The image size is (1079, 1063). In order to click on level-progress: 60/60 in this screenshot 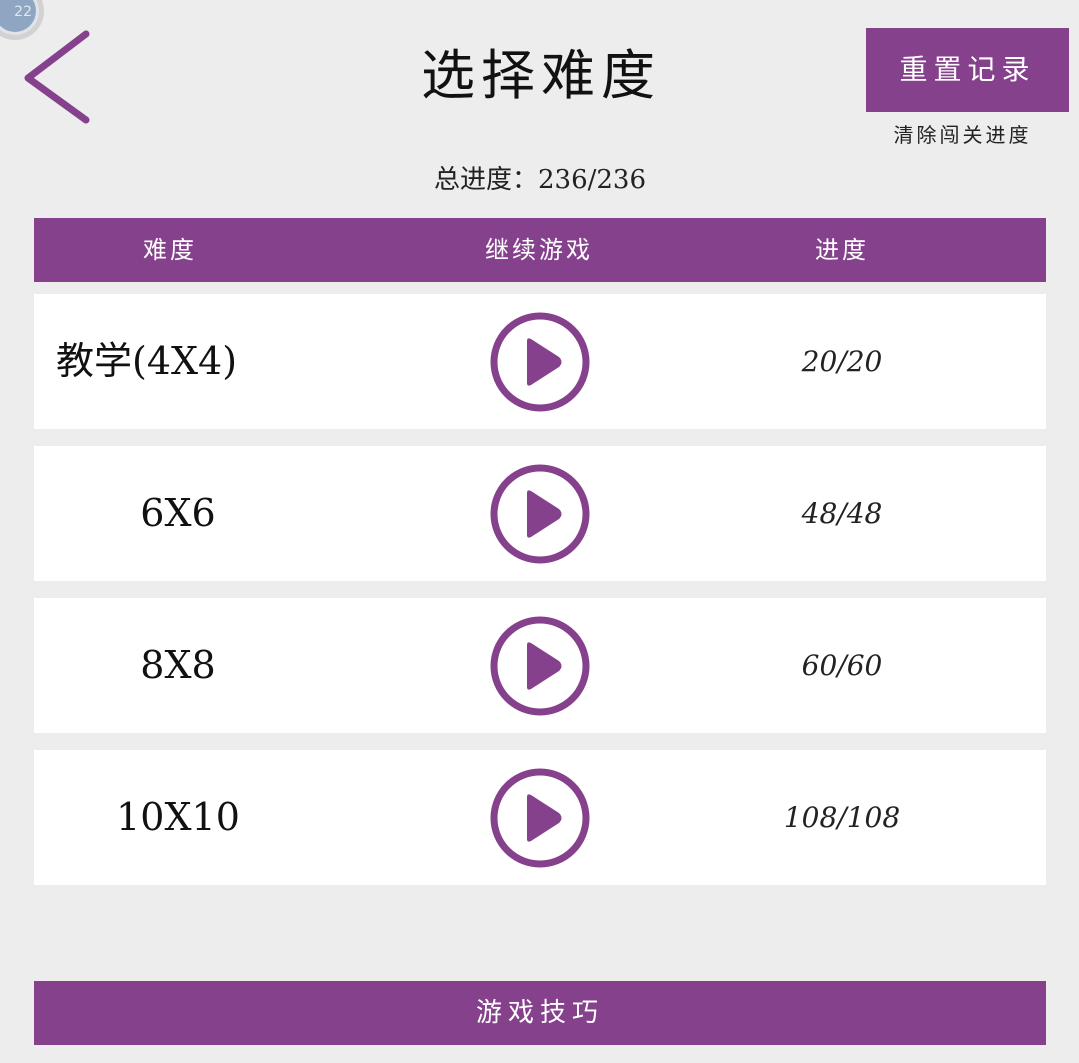, I will do `click(842, 665)`.